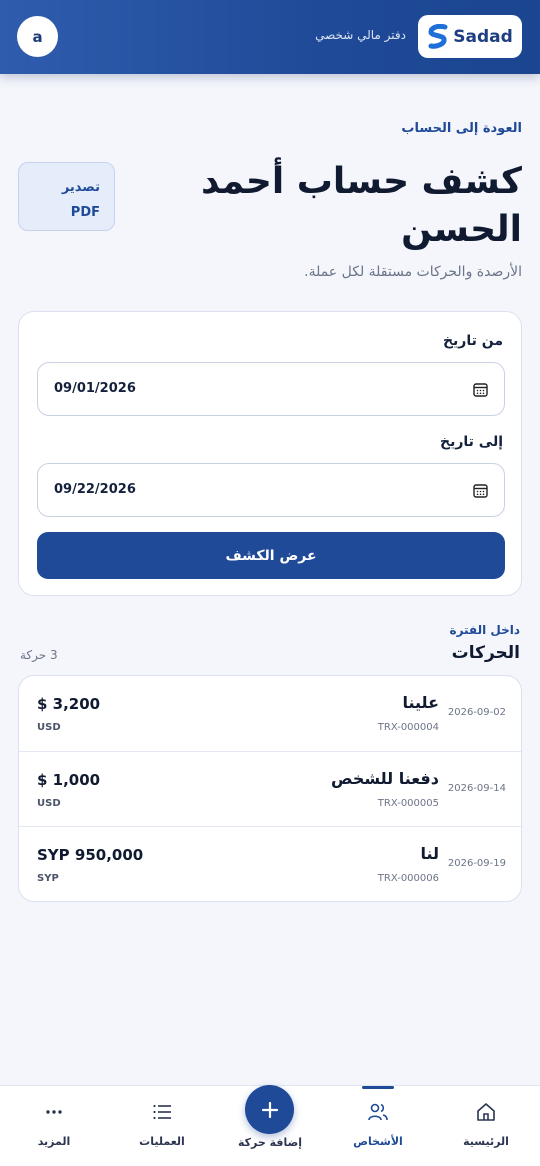 Image resolution: width=540 pixels, height=1166 pixels. I want to click on transaction-date: 2026-09-02, so click(476, 712).